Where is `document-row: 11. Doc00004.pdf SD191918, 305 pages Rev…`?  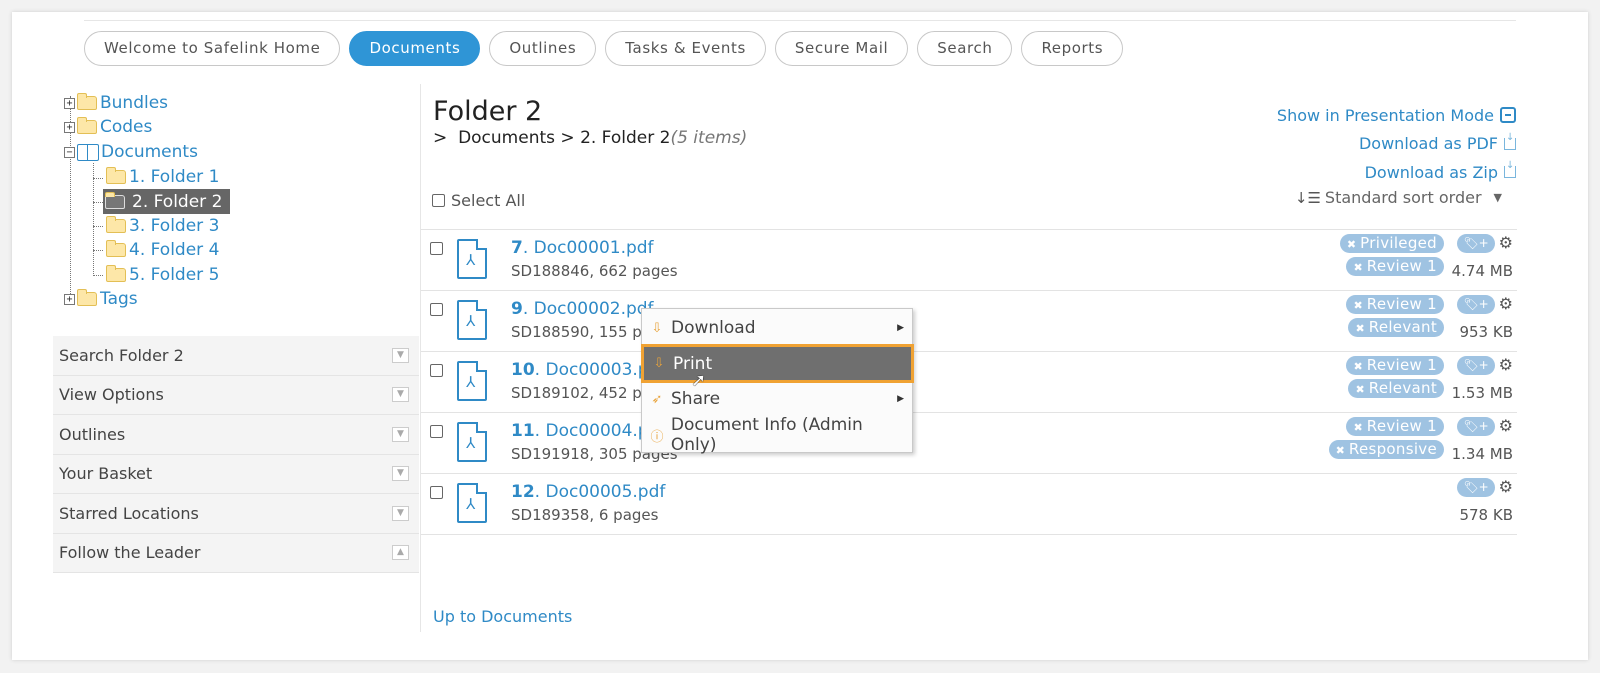 document-row: 11. Doc00004.pdf SD191918, 305 pages Rev… is located at coordinates (969, 443).